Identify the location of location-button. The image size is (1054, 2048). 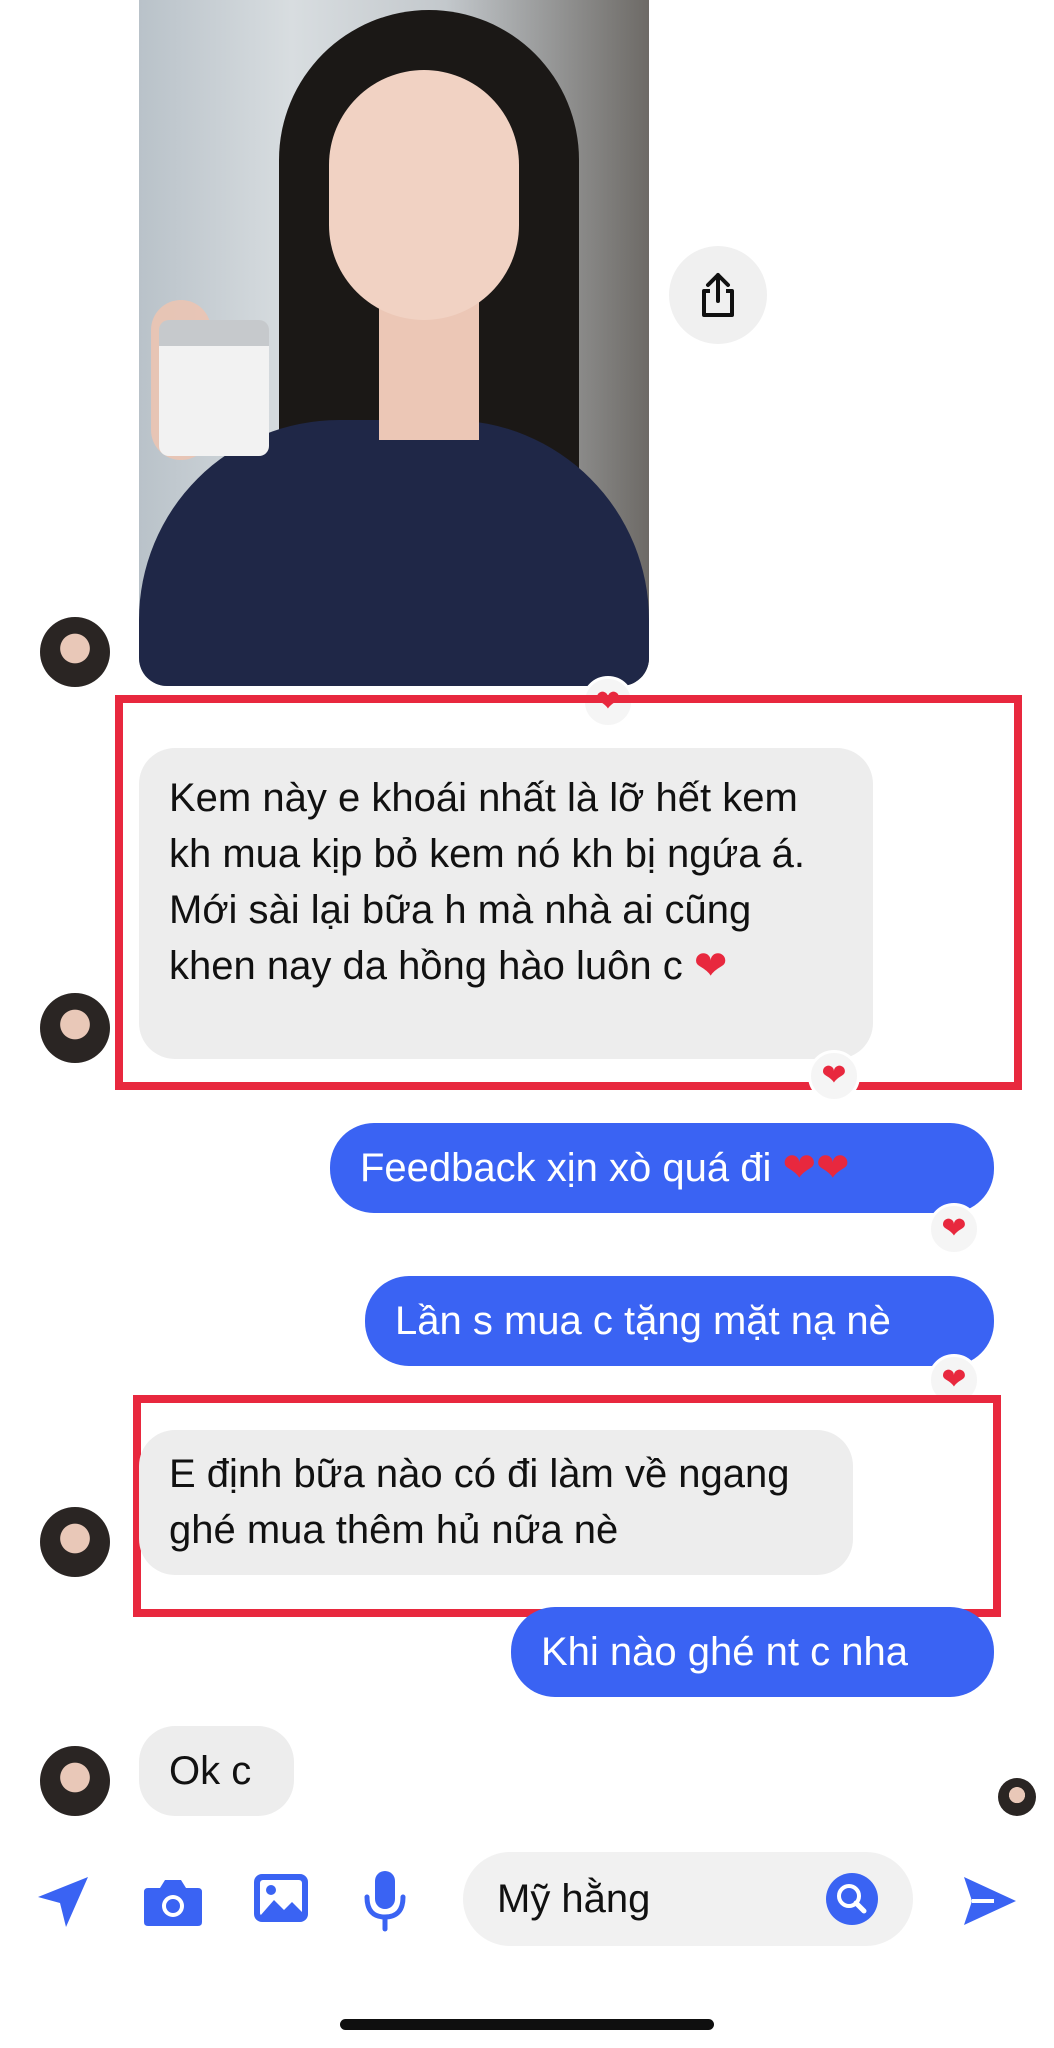
(63, 1902).